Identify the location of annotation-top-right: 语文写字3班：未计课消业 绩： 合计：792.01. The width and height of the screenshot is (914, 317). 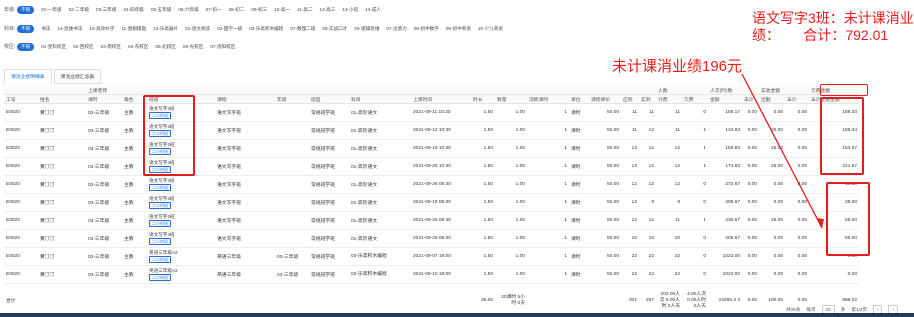
(833, 27).